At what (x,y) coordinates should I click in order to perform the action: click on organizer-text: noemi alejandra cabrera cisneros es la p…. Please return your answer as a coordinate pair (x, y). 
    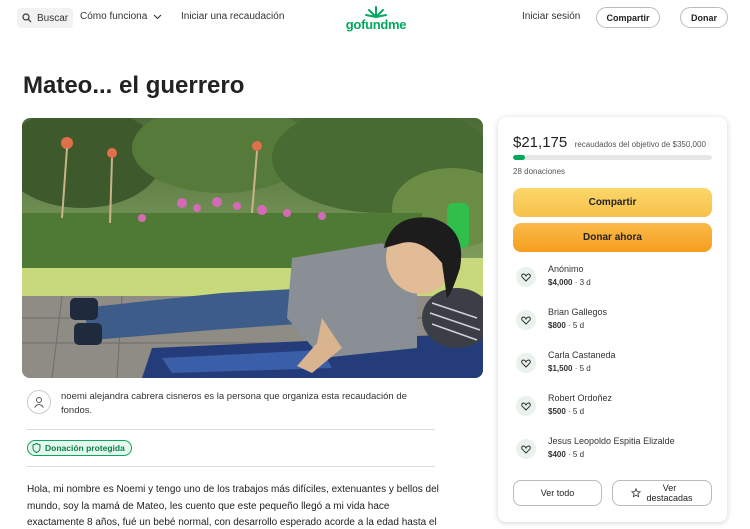
    Looking at the image, I should click on (234, 403).